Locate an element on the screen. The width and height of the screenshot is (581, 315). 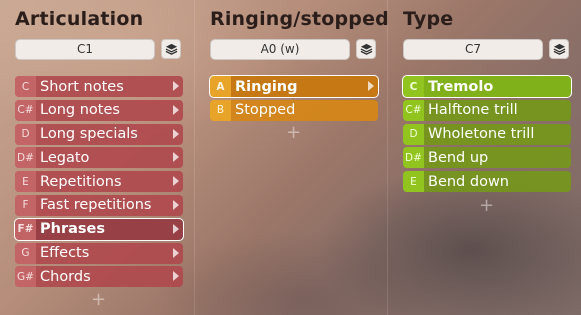
item-label: Effects is located at coordinates (65, 253).